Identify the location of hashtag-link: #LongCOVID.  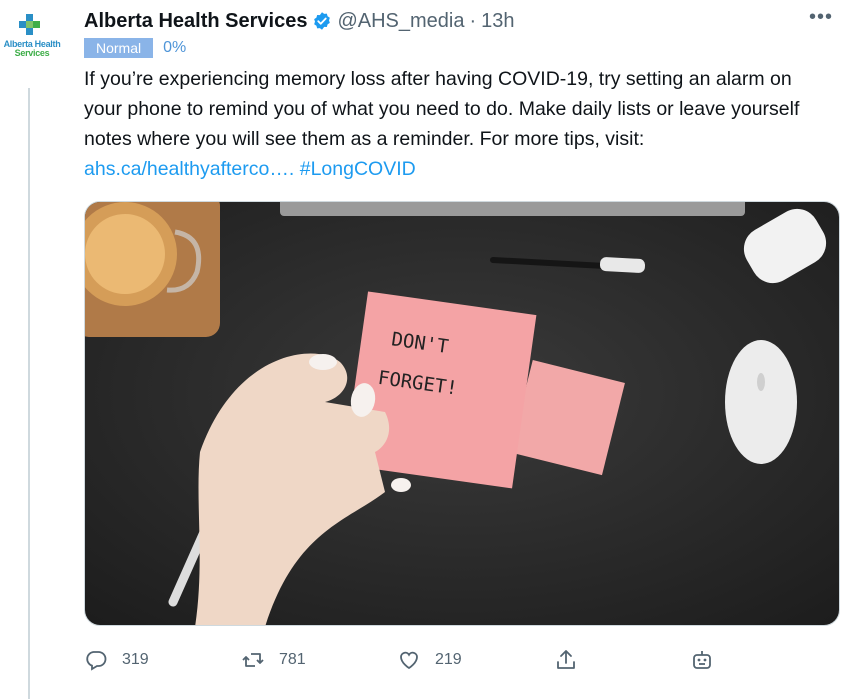
(358, 169).